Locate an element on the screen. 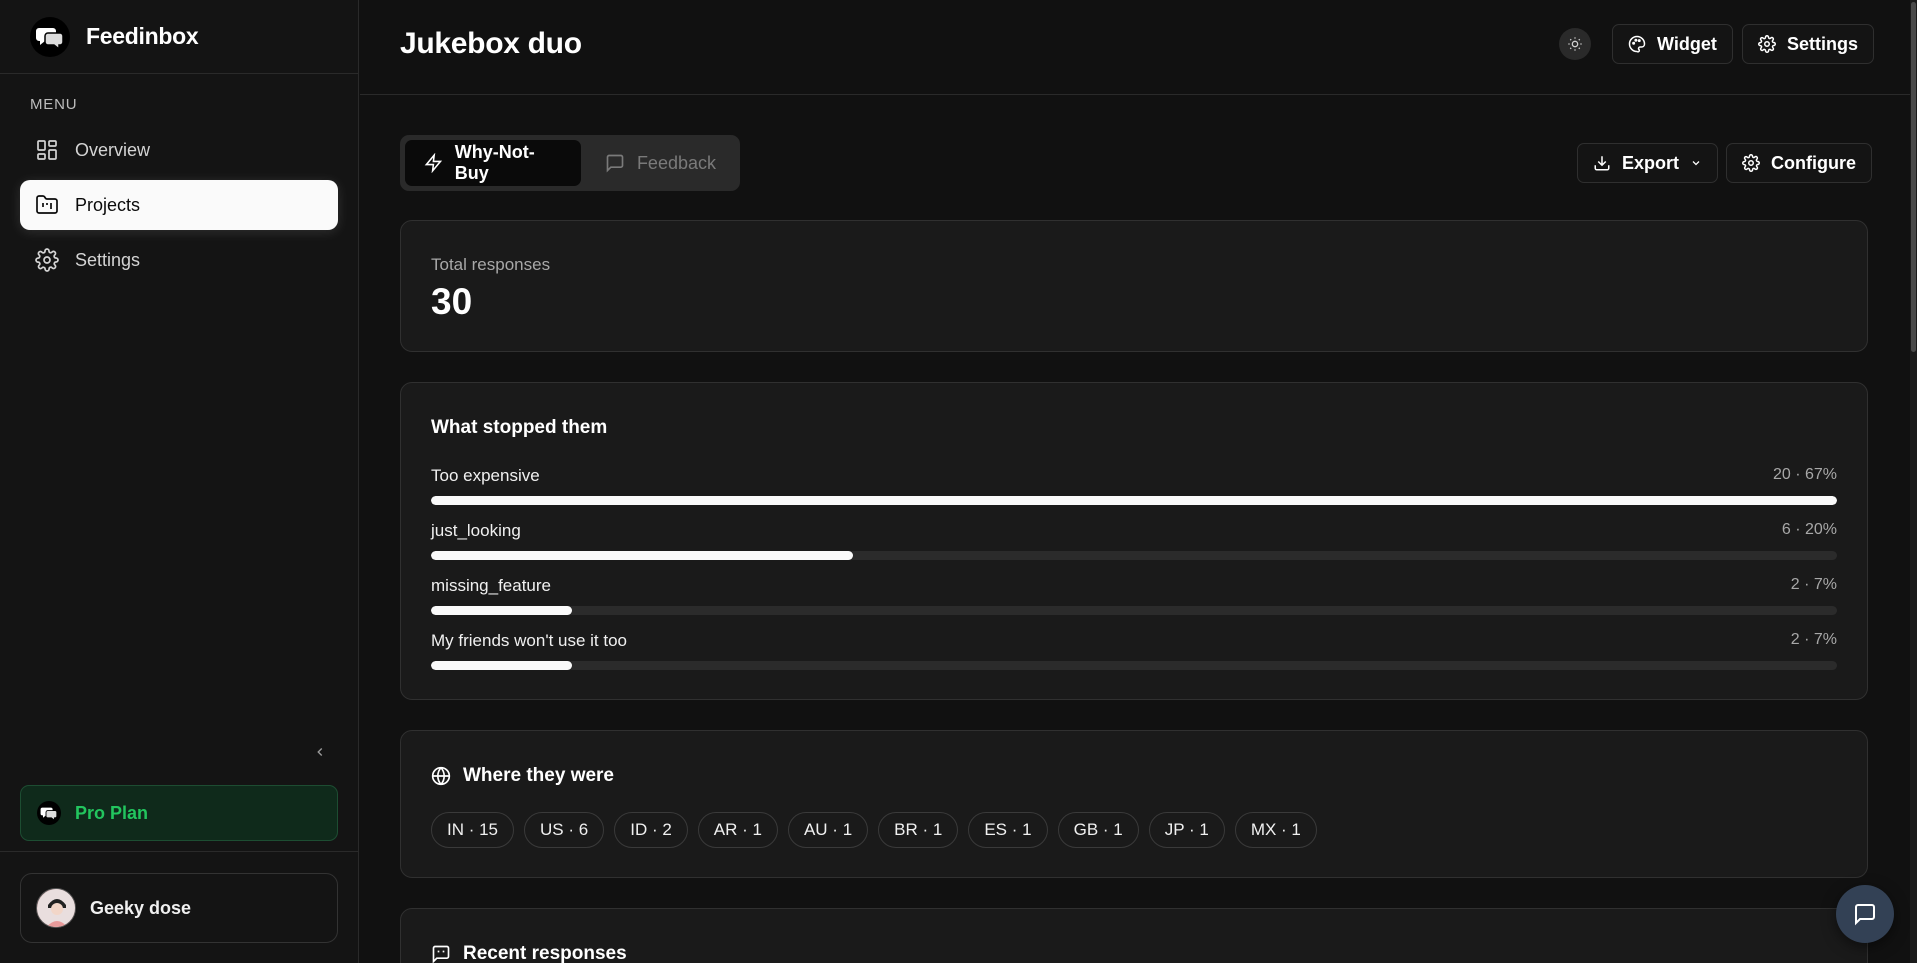 The image size is (1917, 963). chevron-down-icon is located at coordinates (1696, 163).